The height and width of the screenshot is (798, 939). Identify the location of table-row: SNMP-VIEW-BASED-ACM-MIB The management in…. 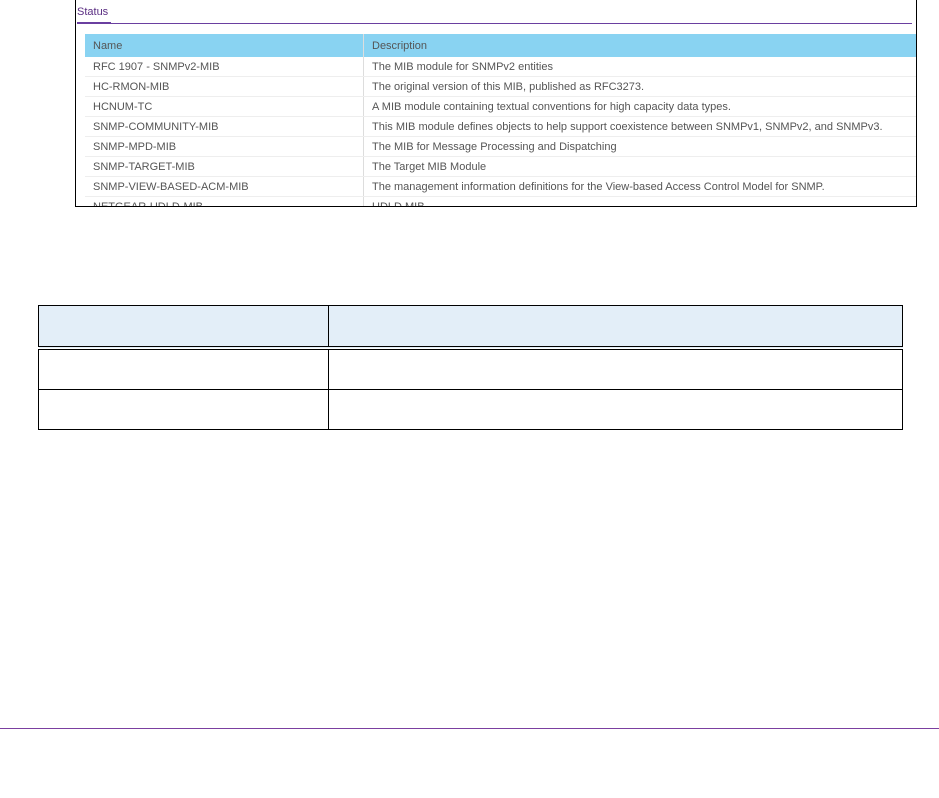
(500, 186).